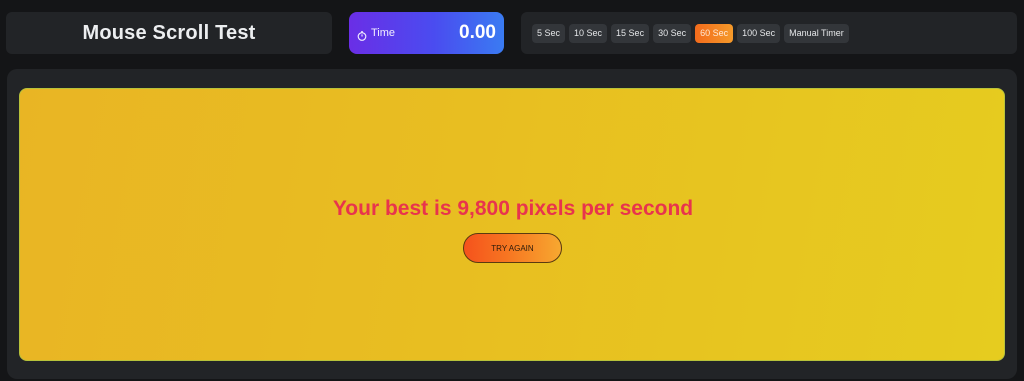  I want to click on timer-option-30-sec: 30 Sec, so click(672, 33).